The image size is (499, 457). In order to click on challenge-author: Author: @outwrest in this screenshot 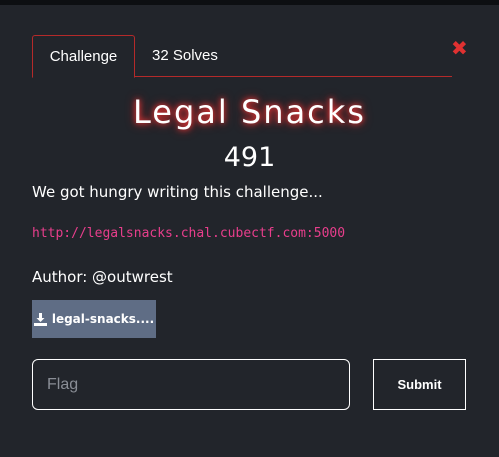, I will do `click(102, 277)`.